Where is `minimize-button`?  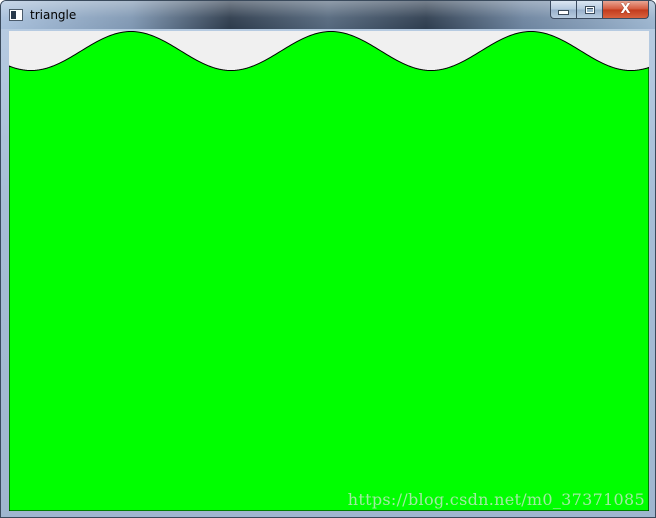 minimize-button is located at coordinates (563, 10).